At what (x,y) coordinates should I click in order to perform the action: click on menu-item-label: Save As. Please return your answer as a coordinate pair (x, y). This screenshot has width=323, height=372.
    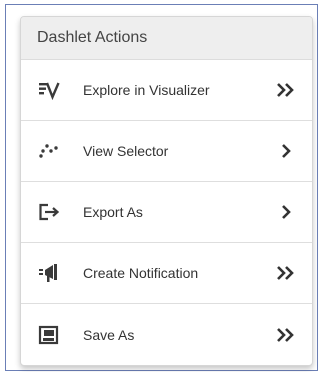
    Looking at the image, I should click on (109, 334).